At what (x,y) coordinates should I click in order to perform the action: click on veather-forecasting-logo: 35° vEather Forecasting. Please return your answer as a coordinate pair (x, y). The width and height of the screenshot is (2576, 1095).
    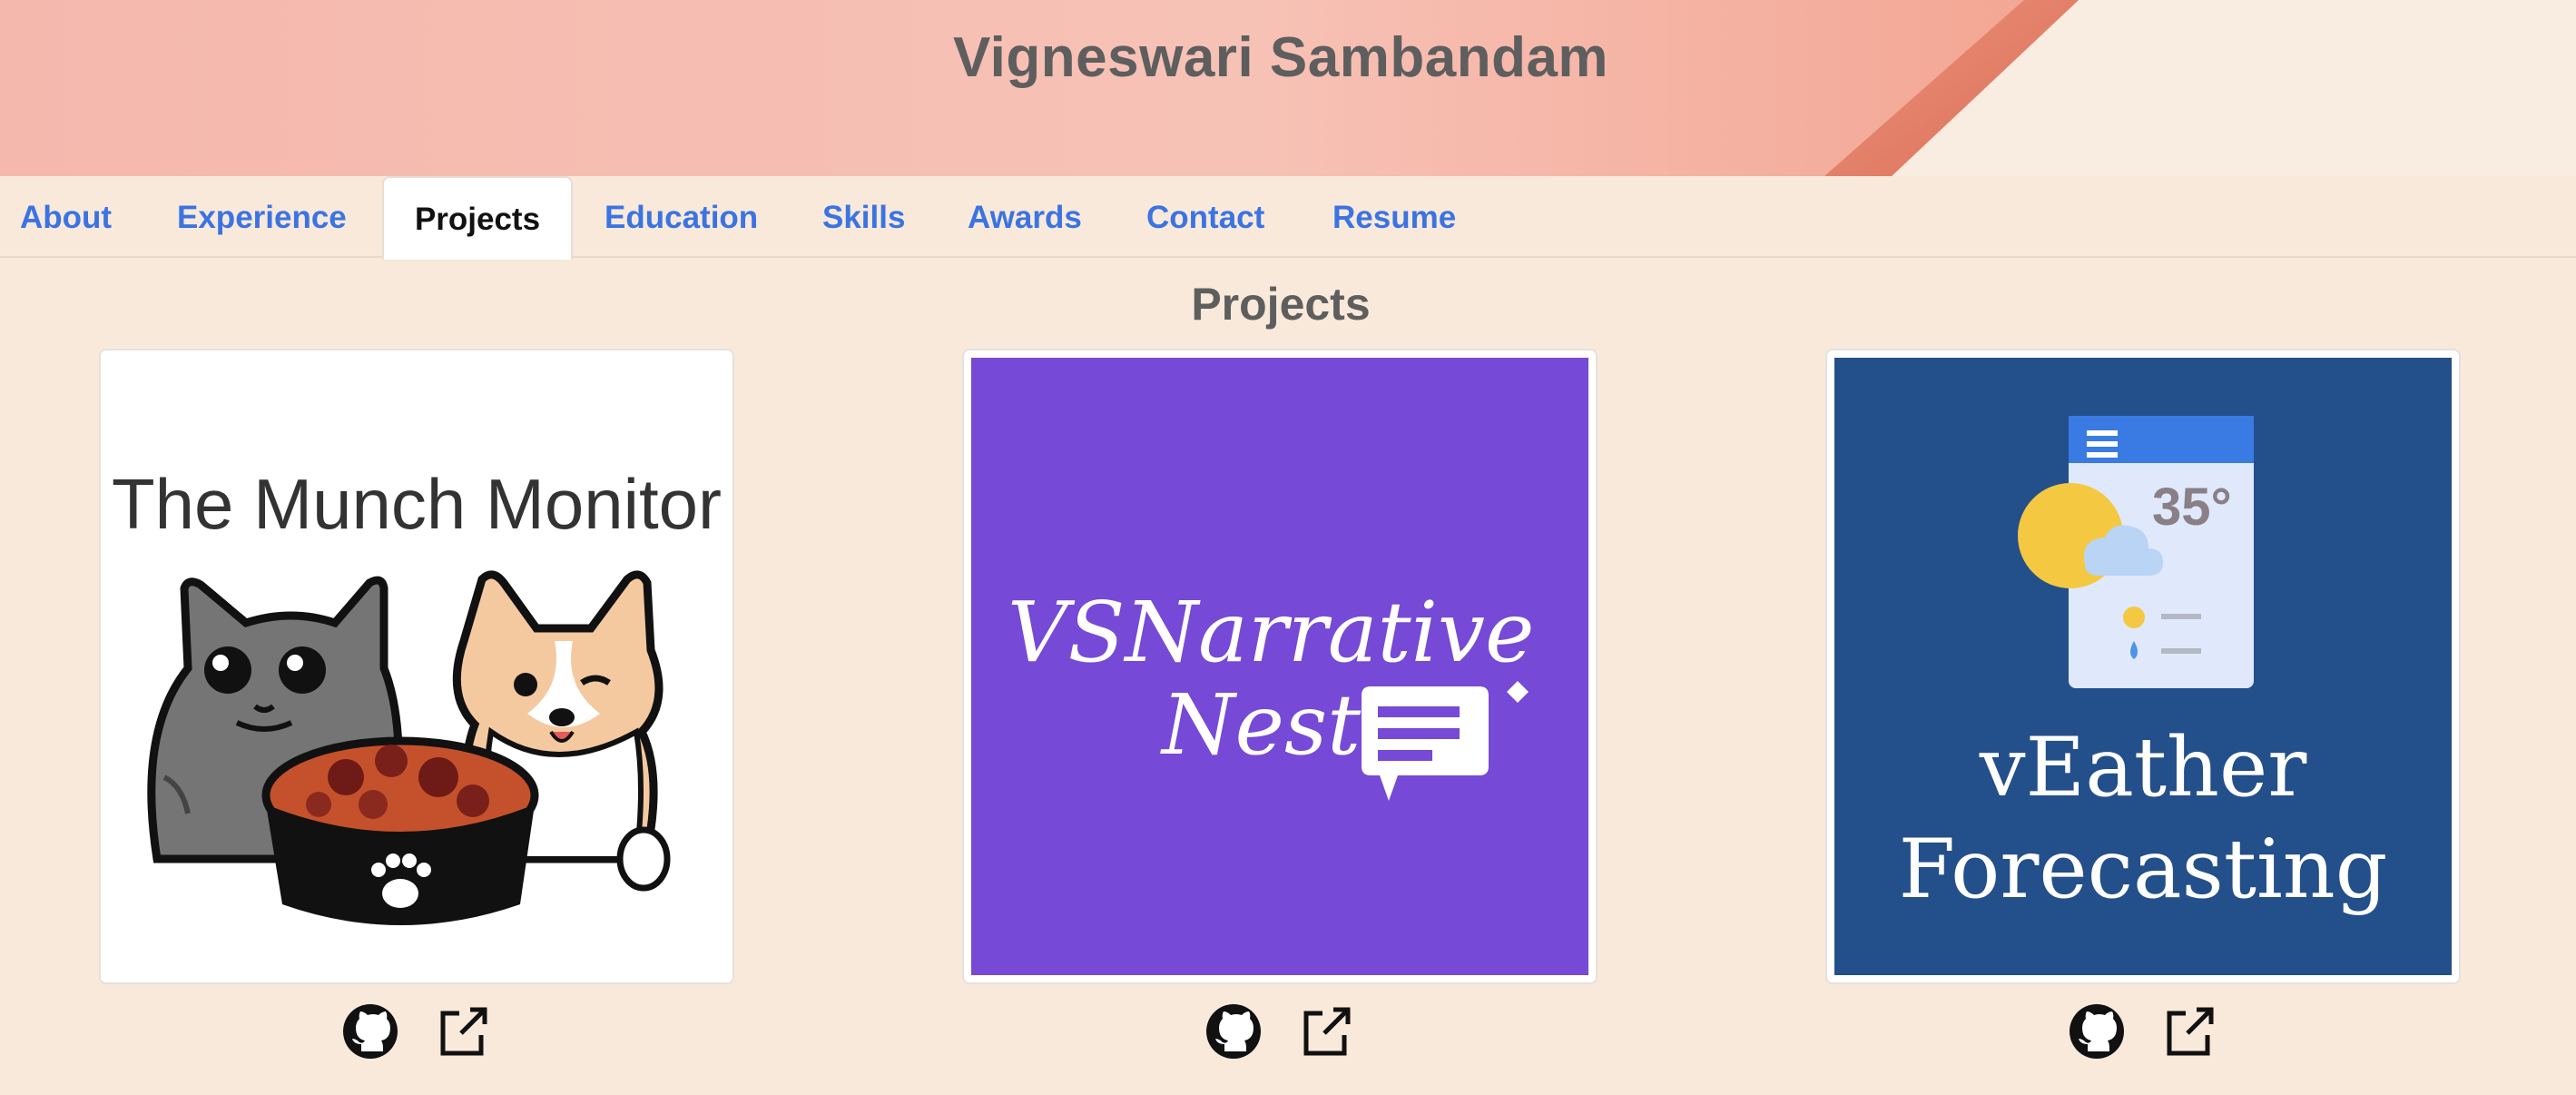
    Looking at the image, I should click on (2143, 666).